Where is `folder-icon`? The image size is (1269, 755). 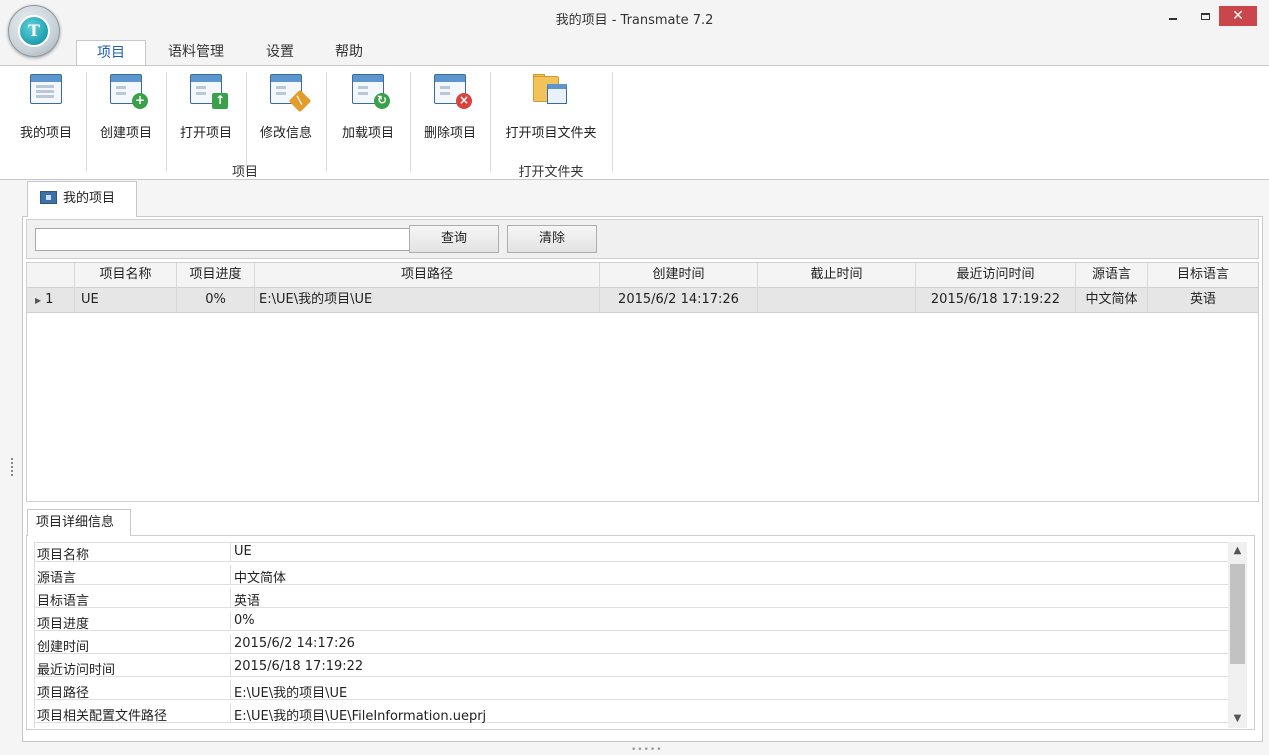
folder-icon is located at coordinates (551, 90).